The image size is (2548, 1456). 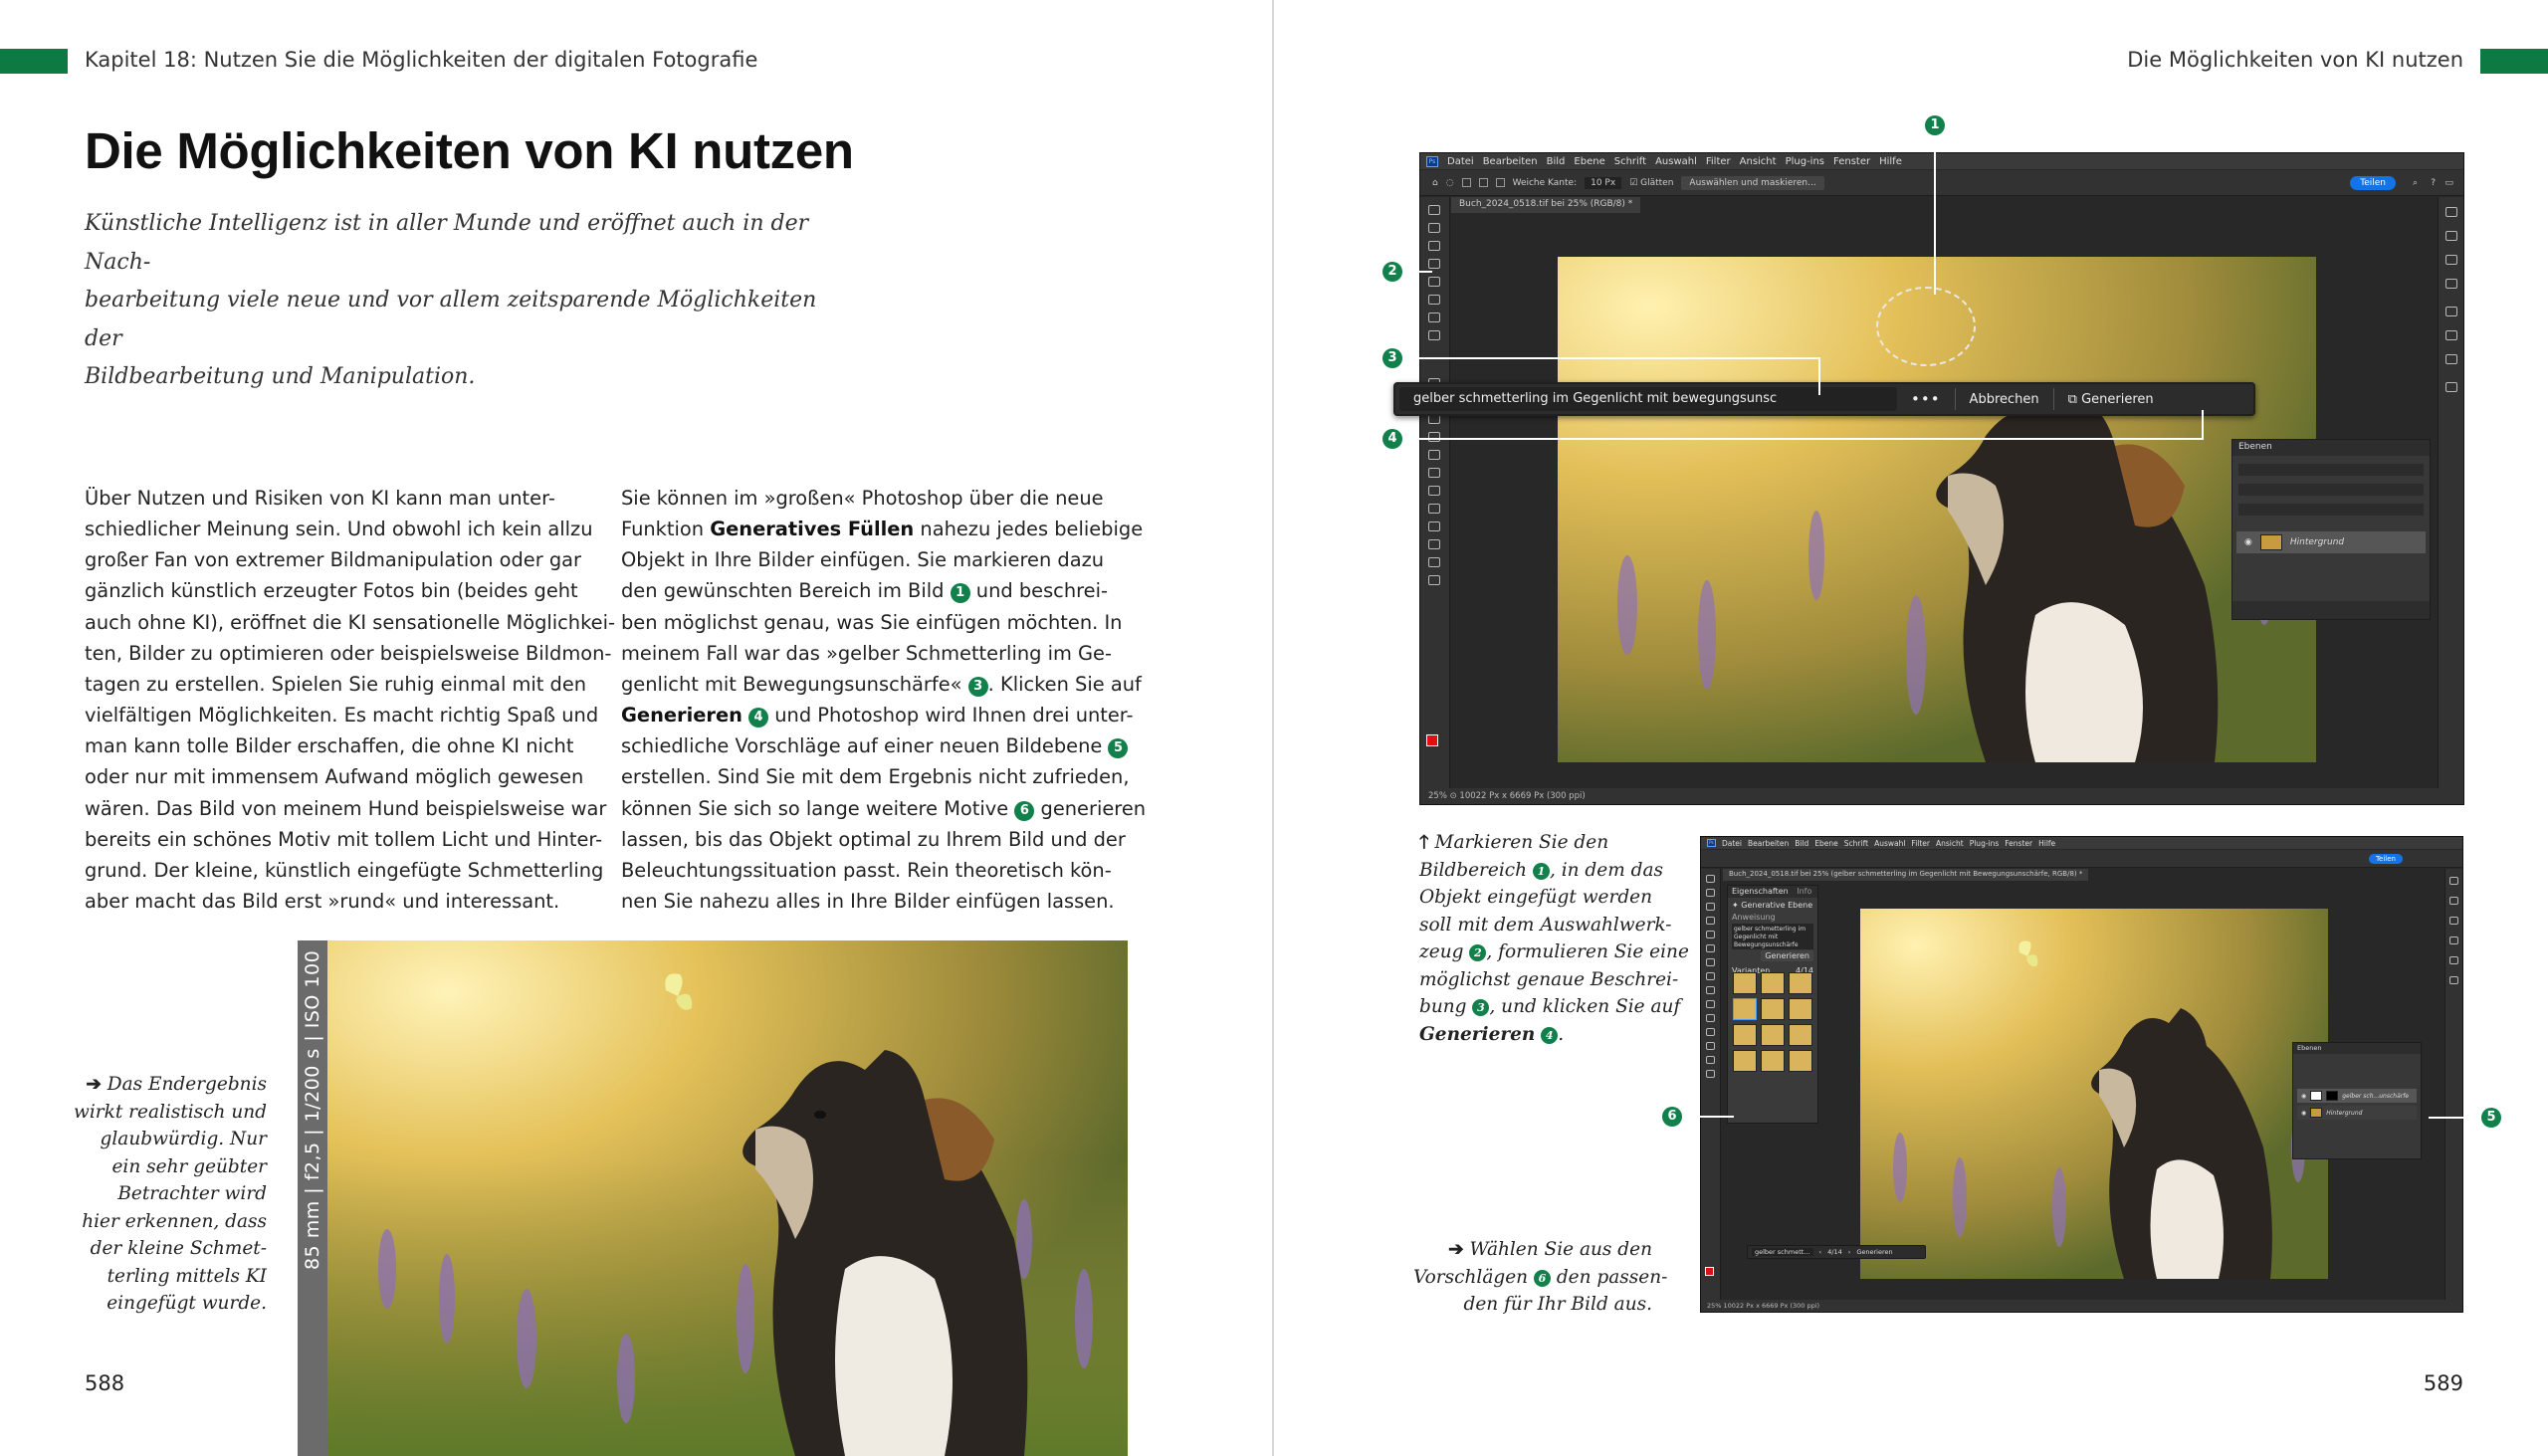 I want to click on quick-select-tool-icon, so click(x=1710, y=921).